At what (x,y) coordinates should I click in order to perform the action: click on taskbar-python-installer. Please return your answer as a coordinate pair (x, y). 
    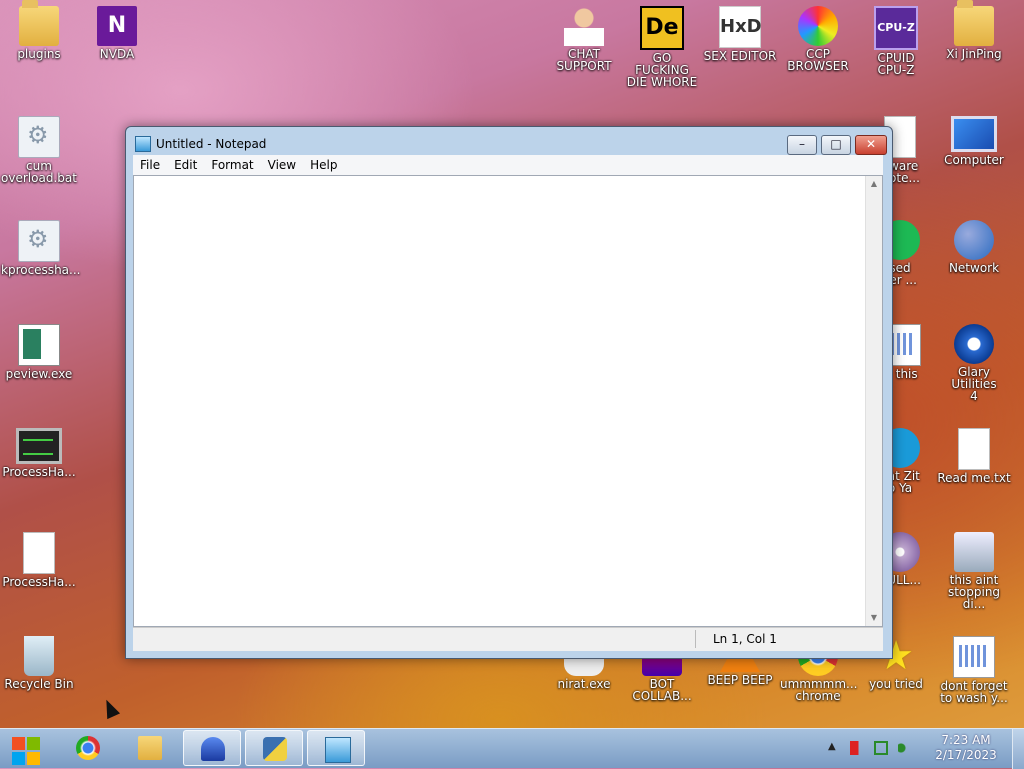
    Looking at the image, I should click on (274, 748).